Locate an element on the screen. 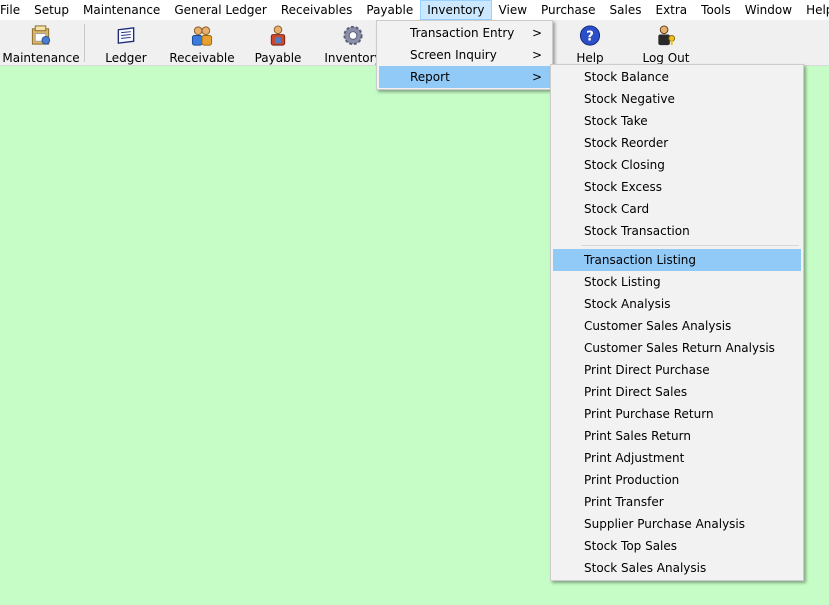 The image size is (829, 605). maintenance-icon is located at coordinates (41, 35).